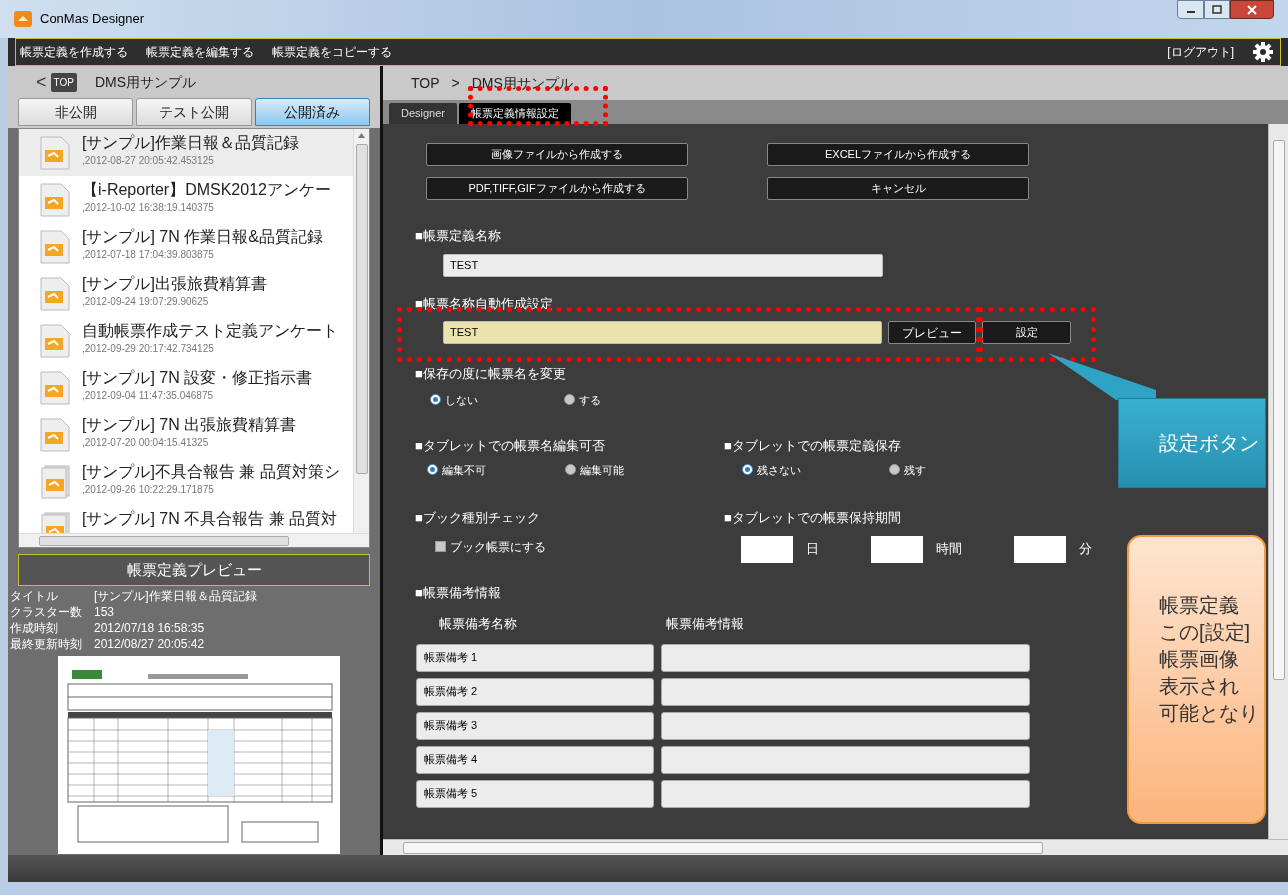 Image resolution: width=1288 pixels, height=895 pixels. What do you see at coordinates (1085, 549) in the screenshot?
I see `unit-label: 分` at bounding box center [1085, 549].